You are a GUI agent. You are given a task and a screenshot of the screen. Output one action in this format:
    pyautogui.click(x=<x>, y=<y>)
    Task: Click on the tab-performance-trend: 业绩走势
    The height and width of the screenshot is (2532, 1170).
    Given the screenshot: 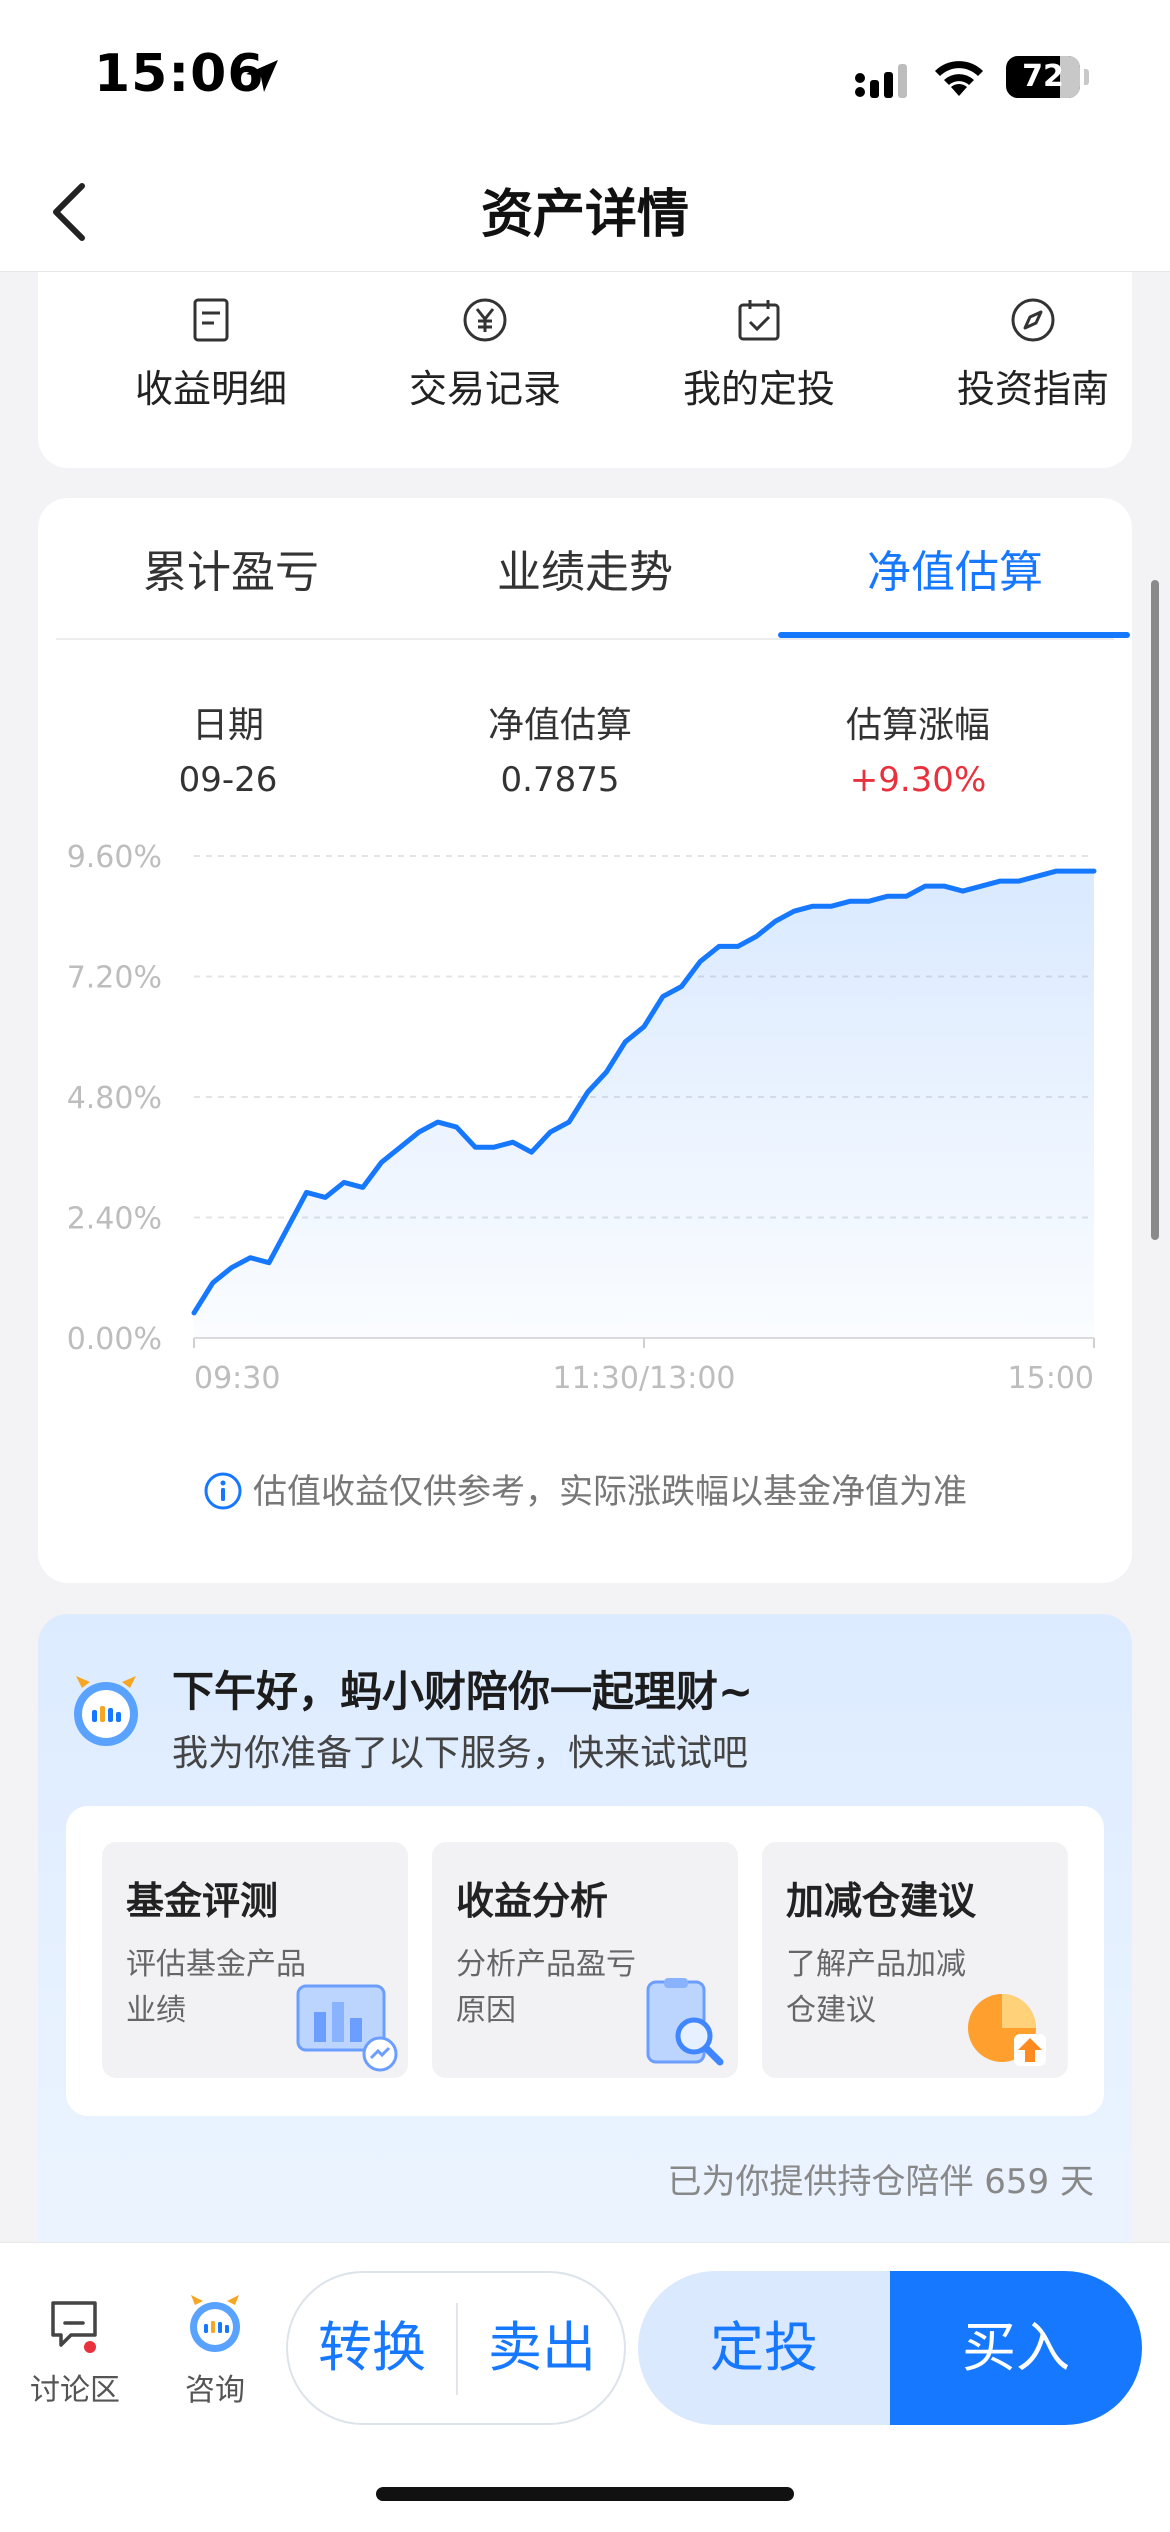 What is the action you would take?
    pyautogui.click(x=585, y=568)
    